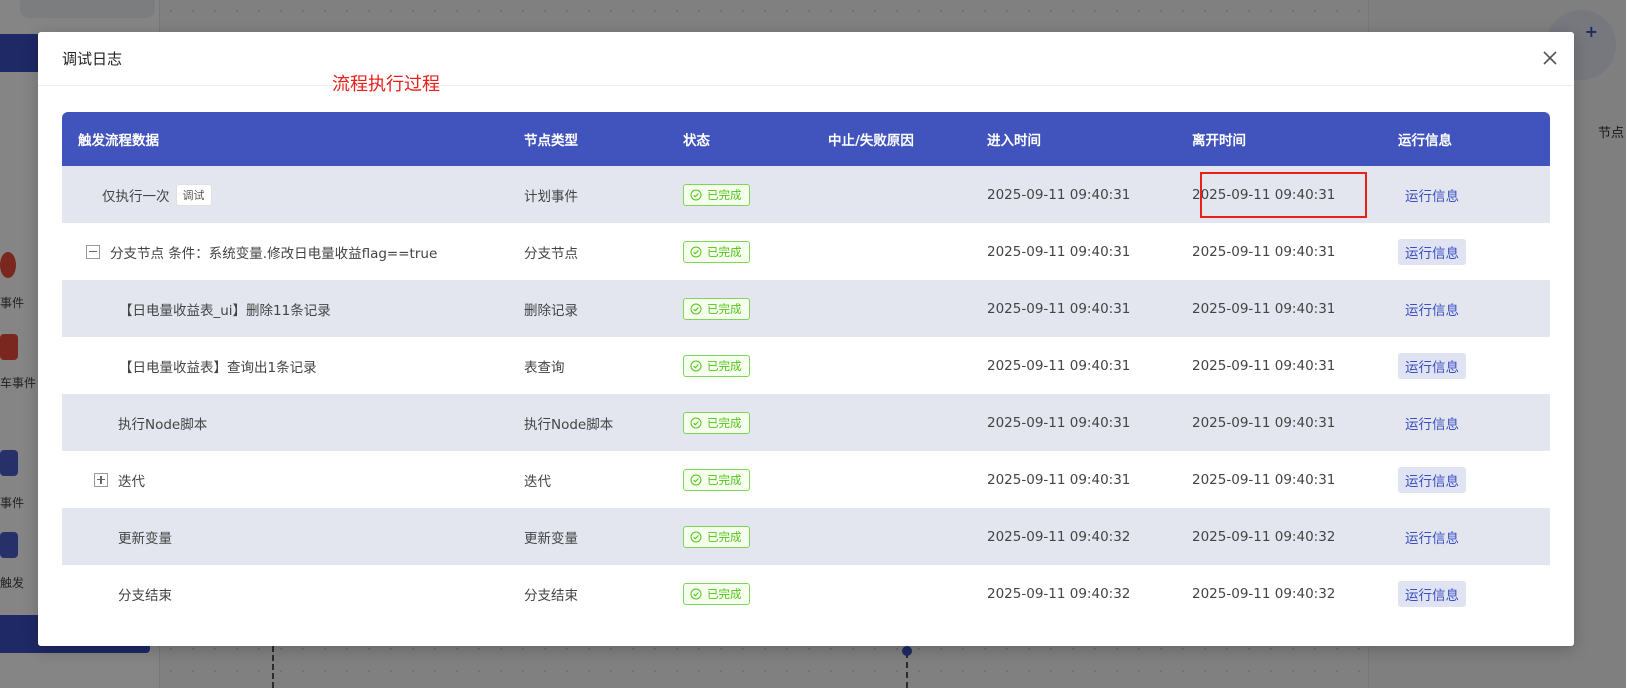 Image resolution: width=1626 pixels, height=688 pixels. What do you see at coordinates (101, 479) in the screenshot?
I see `plus-square-icon` at bounding box center [101, 479].